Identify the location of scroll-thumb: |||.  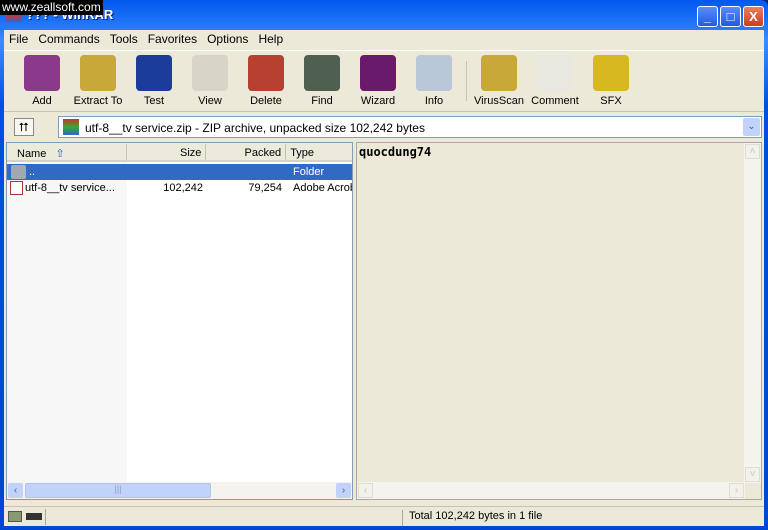
(118, 490).